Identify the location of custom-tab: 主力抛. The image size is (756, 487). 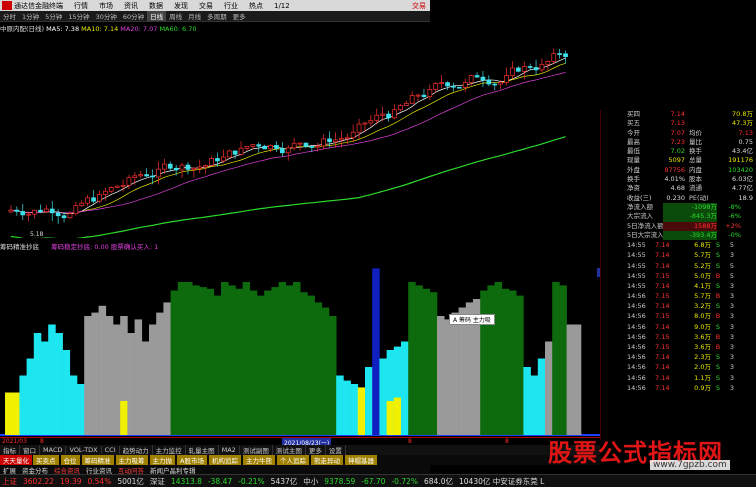
(162, 460).